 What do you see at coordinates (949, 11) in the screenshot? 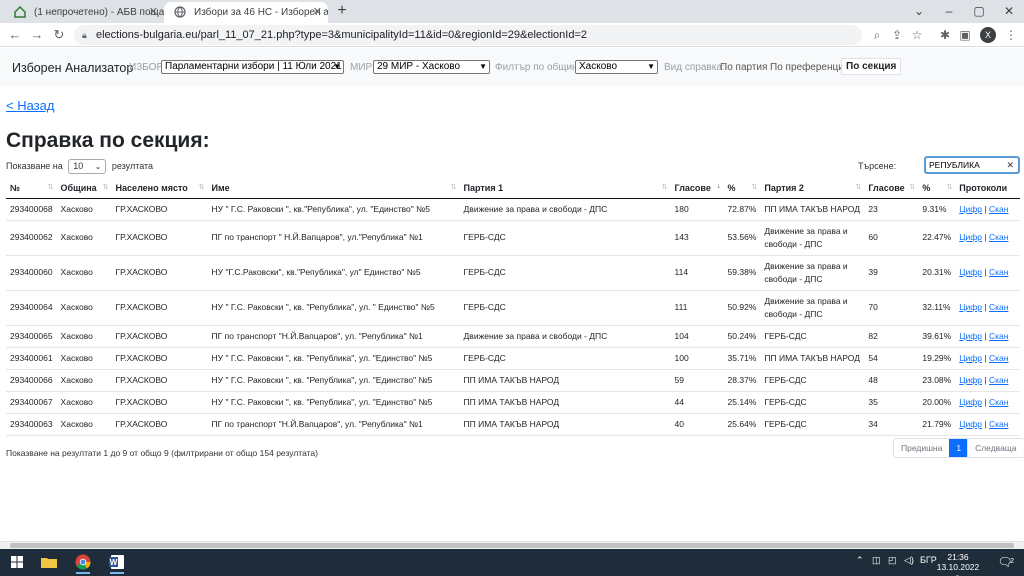
I see `minimize-icon: –` at bounding box center [949, 11].